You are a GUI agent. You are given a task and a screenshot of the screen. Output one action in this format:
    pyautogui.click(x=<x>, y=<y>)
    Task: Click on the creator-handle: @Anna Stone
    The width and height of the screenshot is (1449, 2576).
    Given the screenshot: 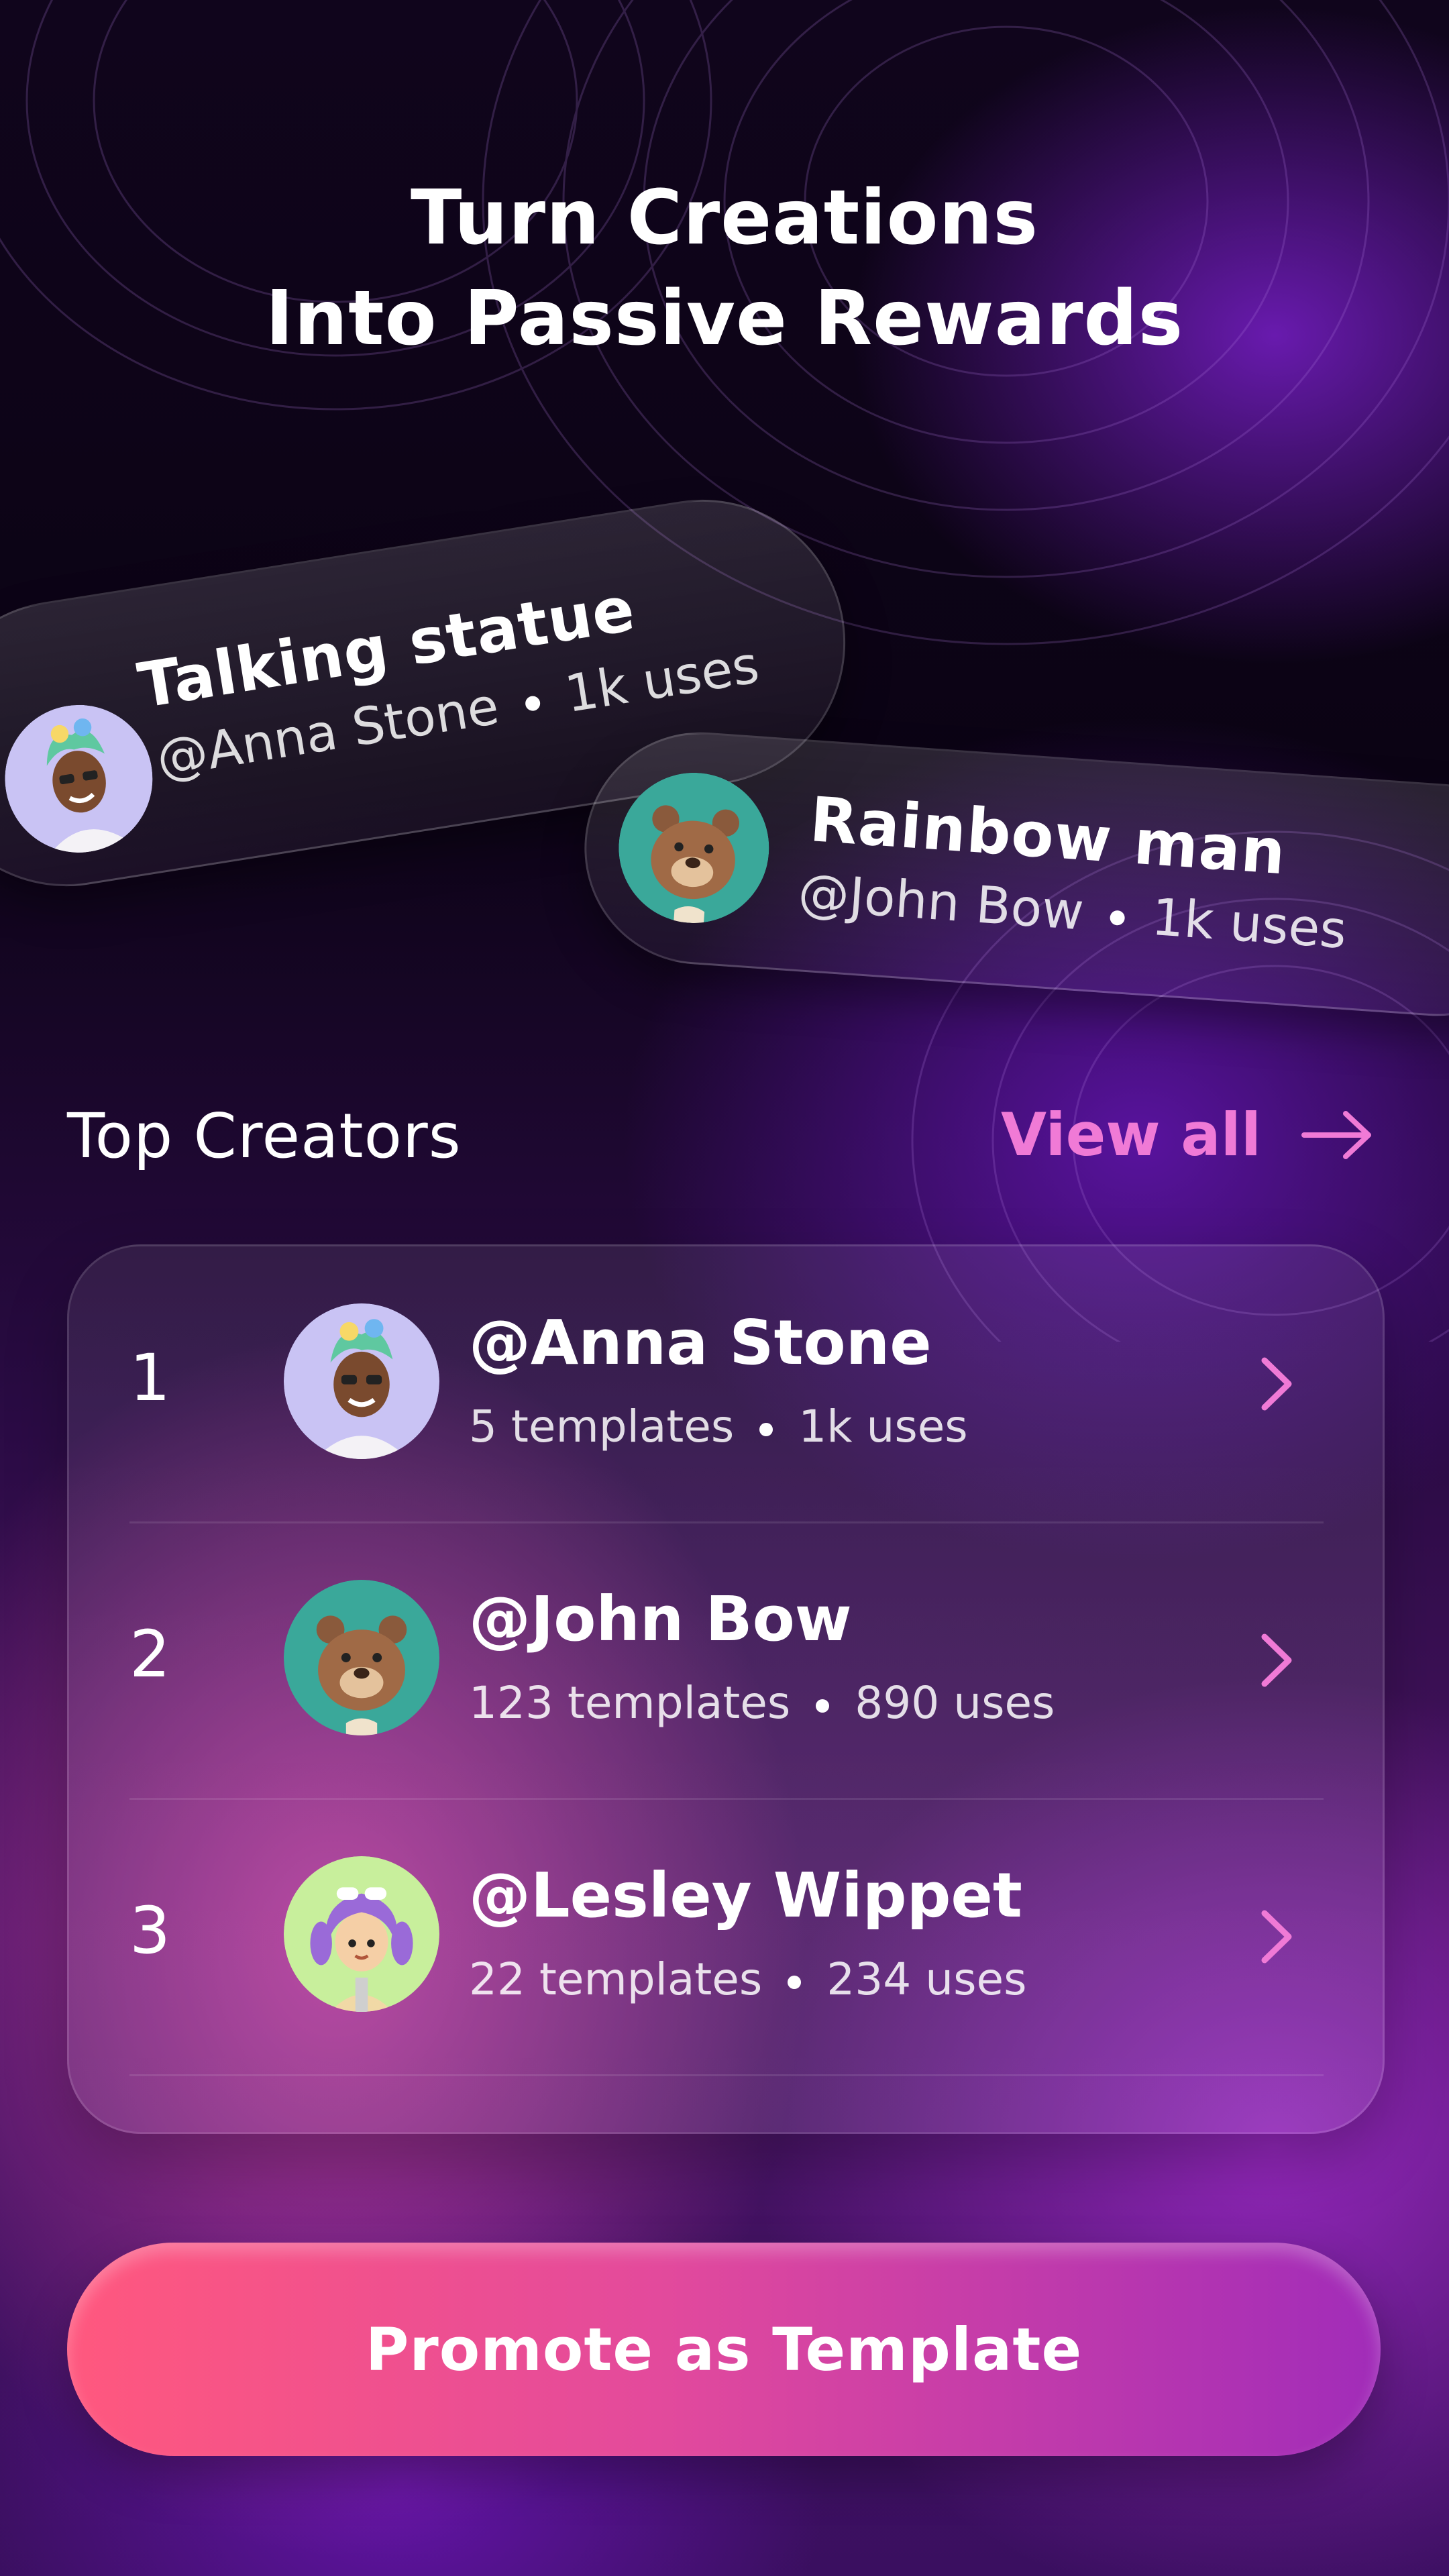 What is the action you would take?
    pyautogui.click(x=700, y=1343)
    